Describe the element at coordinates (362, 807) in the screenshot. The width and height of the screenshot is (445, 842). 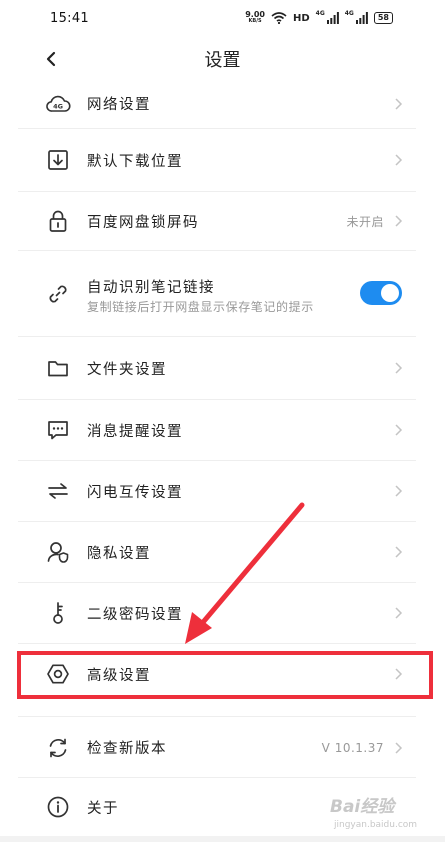
I see `watermark-main: Bai经验` at that location.